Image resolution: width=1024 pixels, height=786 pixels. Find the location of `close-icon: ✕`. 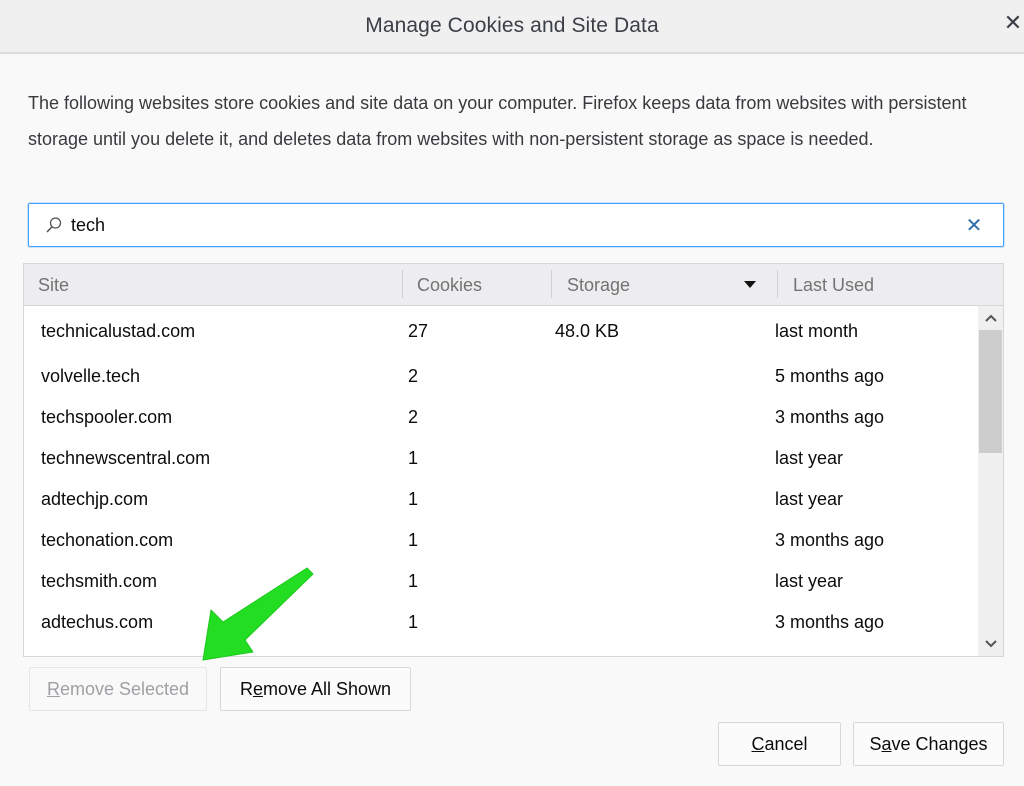

close-icon: ✕ is located at coordinates (1011, 23).